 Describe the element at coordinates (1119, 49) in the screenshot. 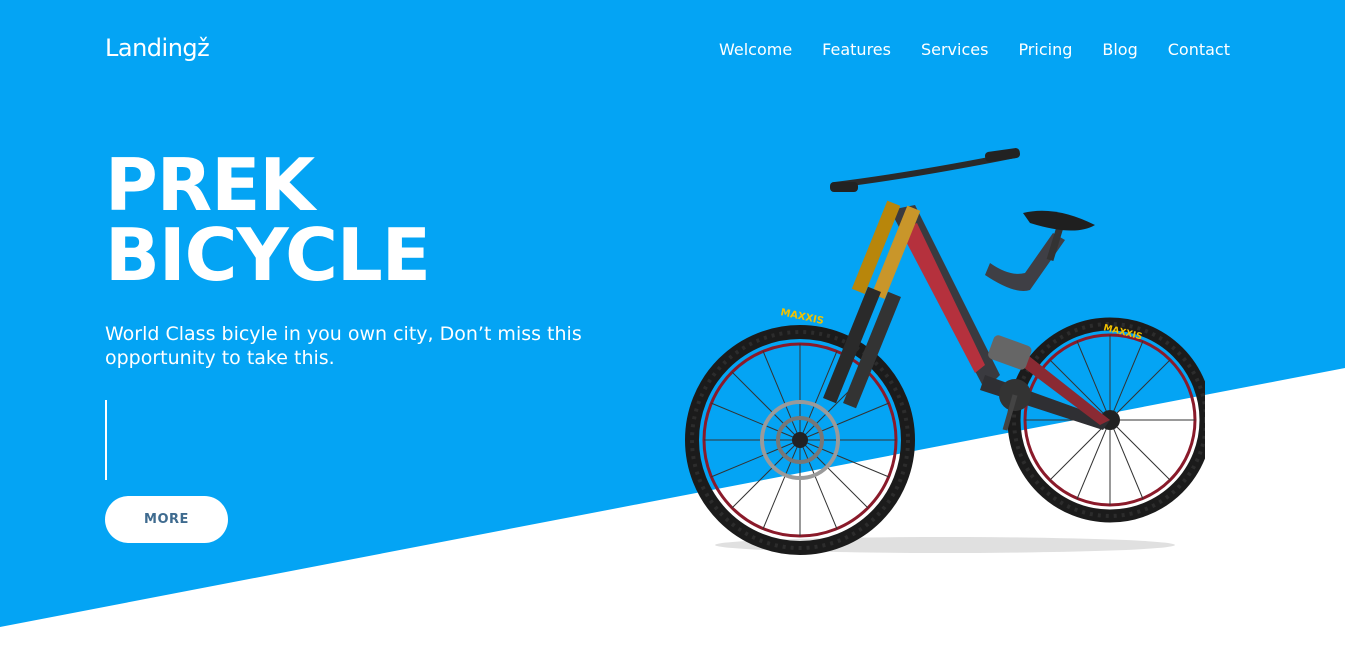

I see `nav-link-blog: Blog` at that location.